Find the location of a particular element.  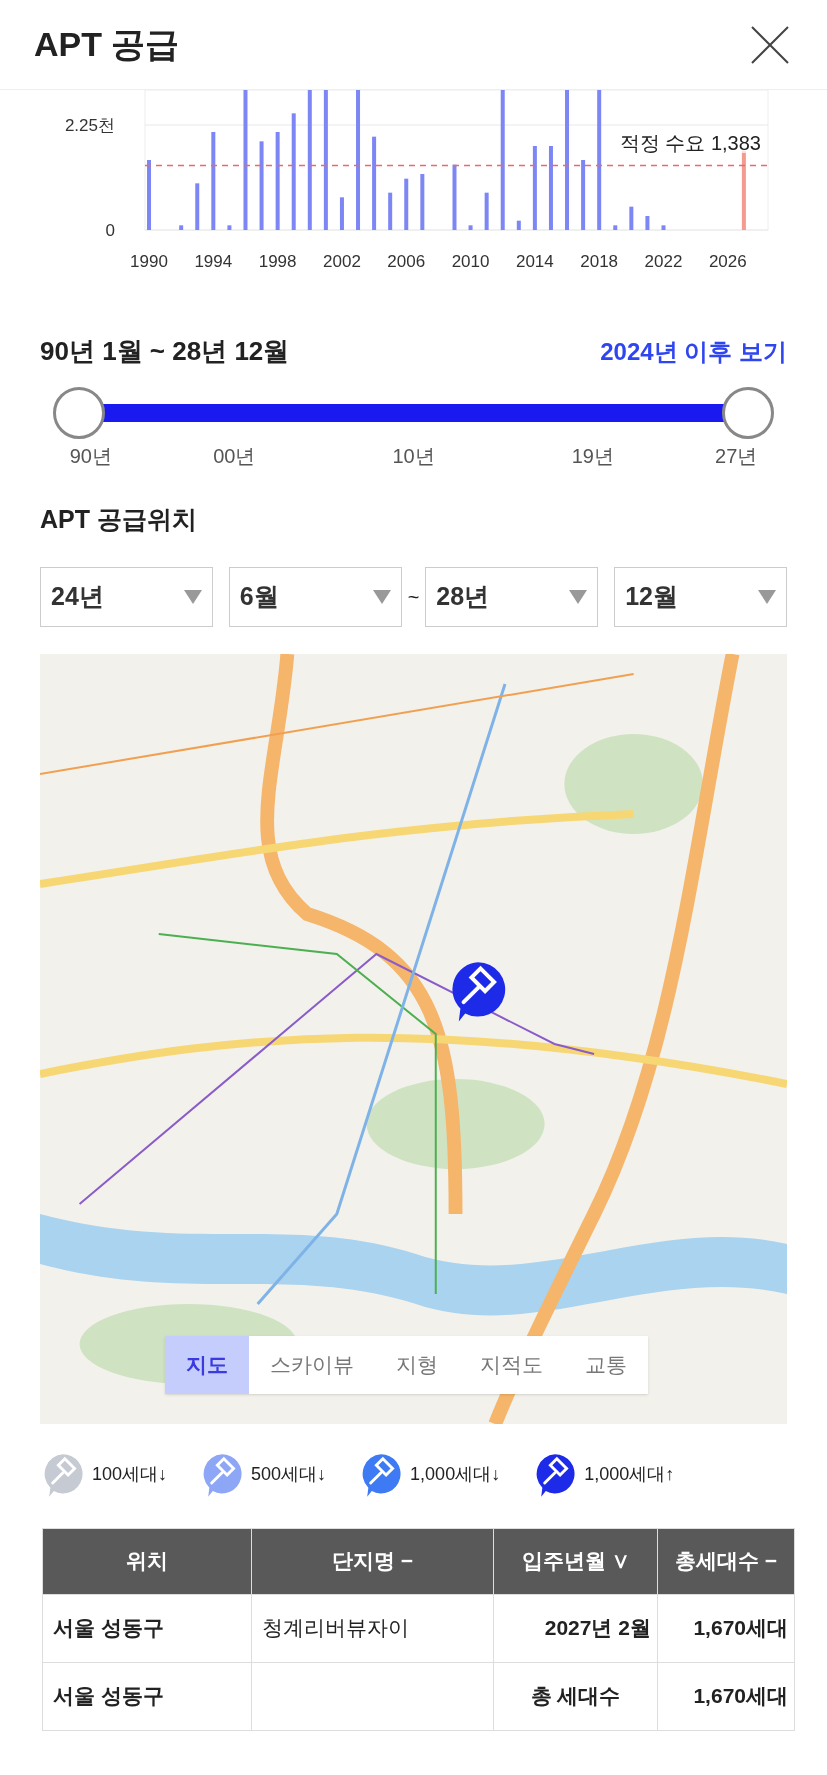

column-header: 단지명 − is located at coordinates (372, 1561).